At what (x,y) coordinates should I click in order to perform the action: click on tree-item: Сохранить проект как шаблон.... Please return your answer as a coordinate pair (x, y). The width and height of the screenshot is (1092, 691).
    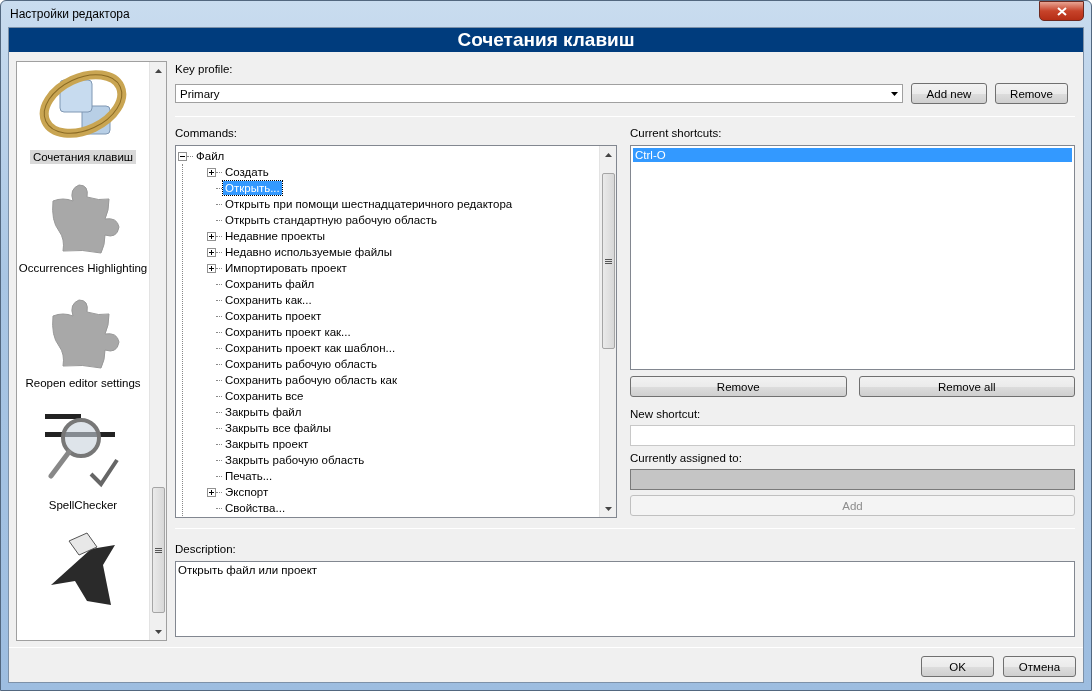
    Looking at the image, I should click on (310, 348).